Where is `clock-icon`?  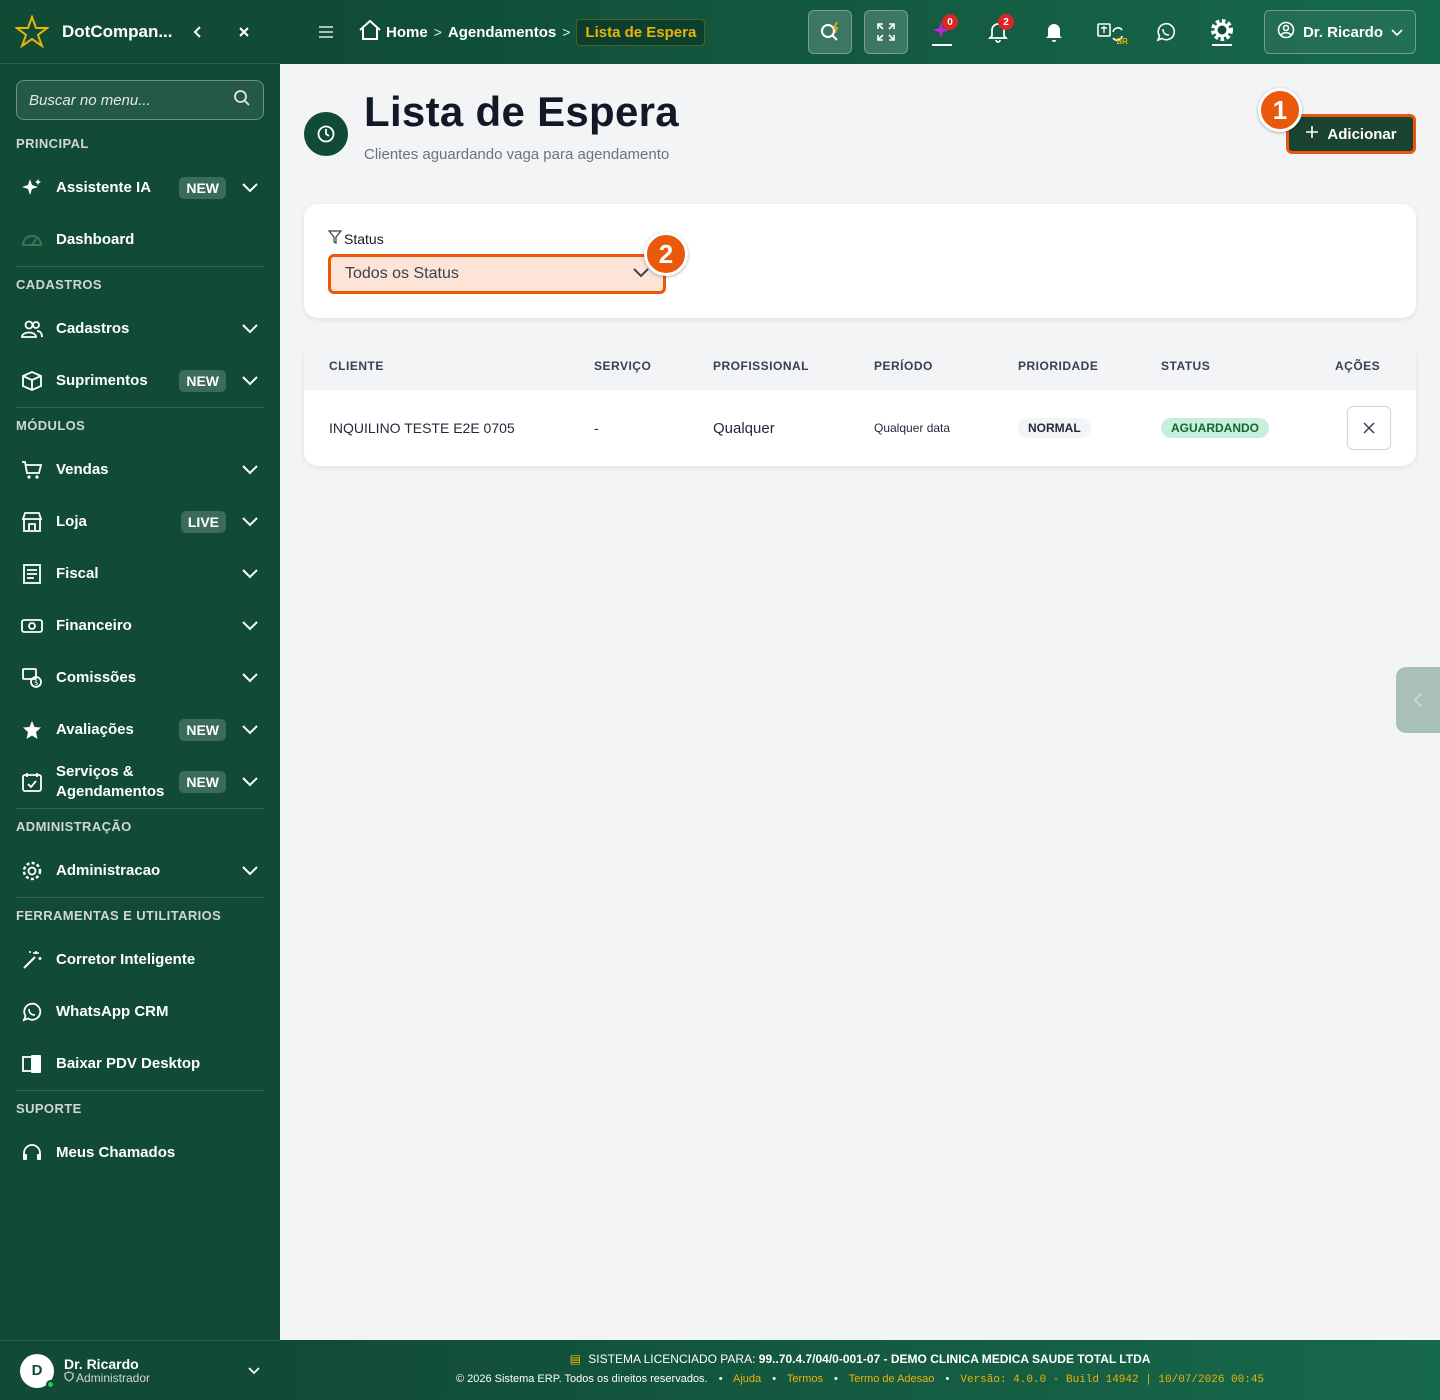
clock-icon is located at coordinates (326, 134).